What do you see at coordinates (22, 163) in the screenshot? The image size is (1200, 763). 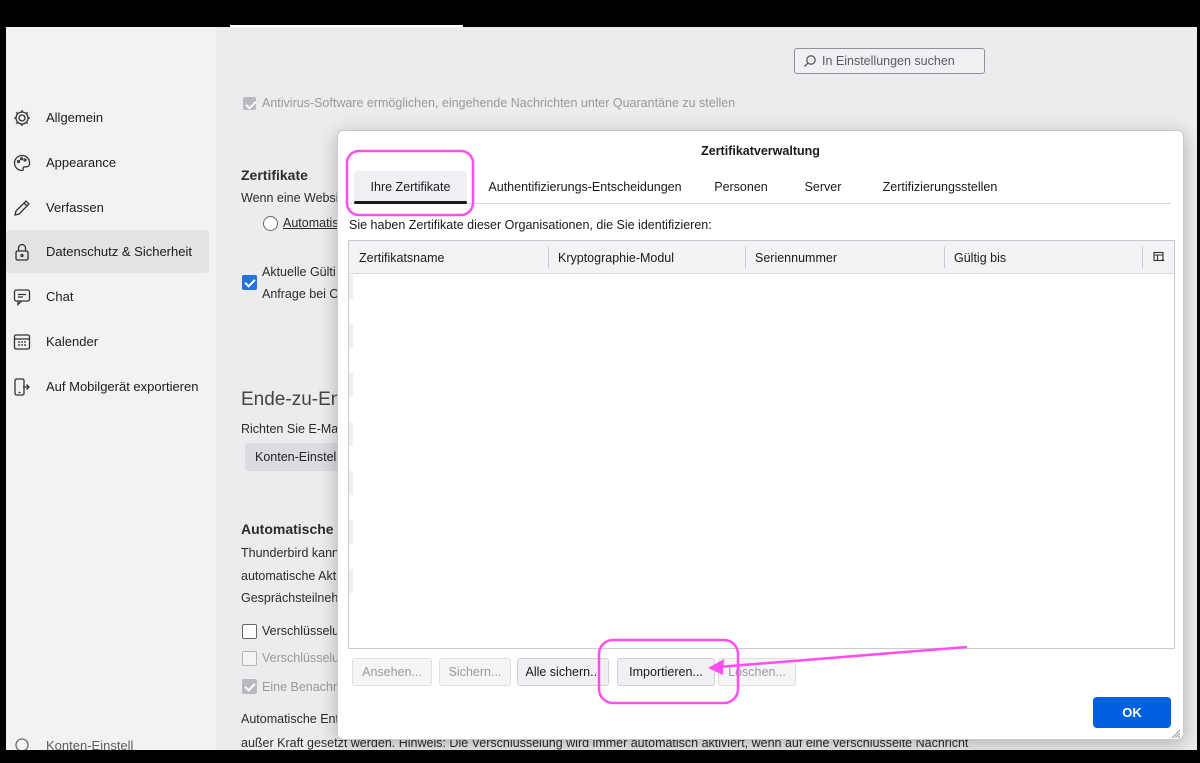 I see `palette-icon` at bounding box center [22, 163].